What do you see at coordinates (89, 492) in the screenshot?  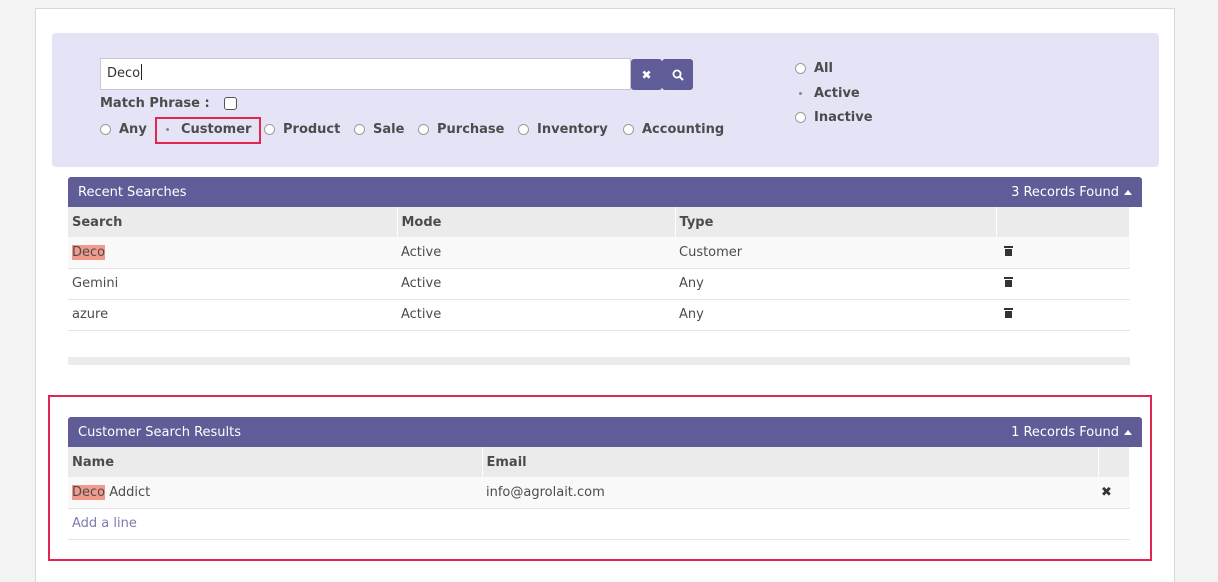 I see `name-match: Deco` at bounding box center [89, 492].